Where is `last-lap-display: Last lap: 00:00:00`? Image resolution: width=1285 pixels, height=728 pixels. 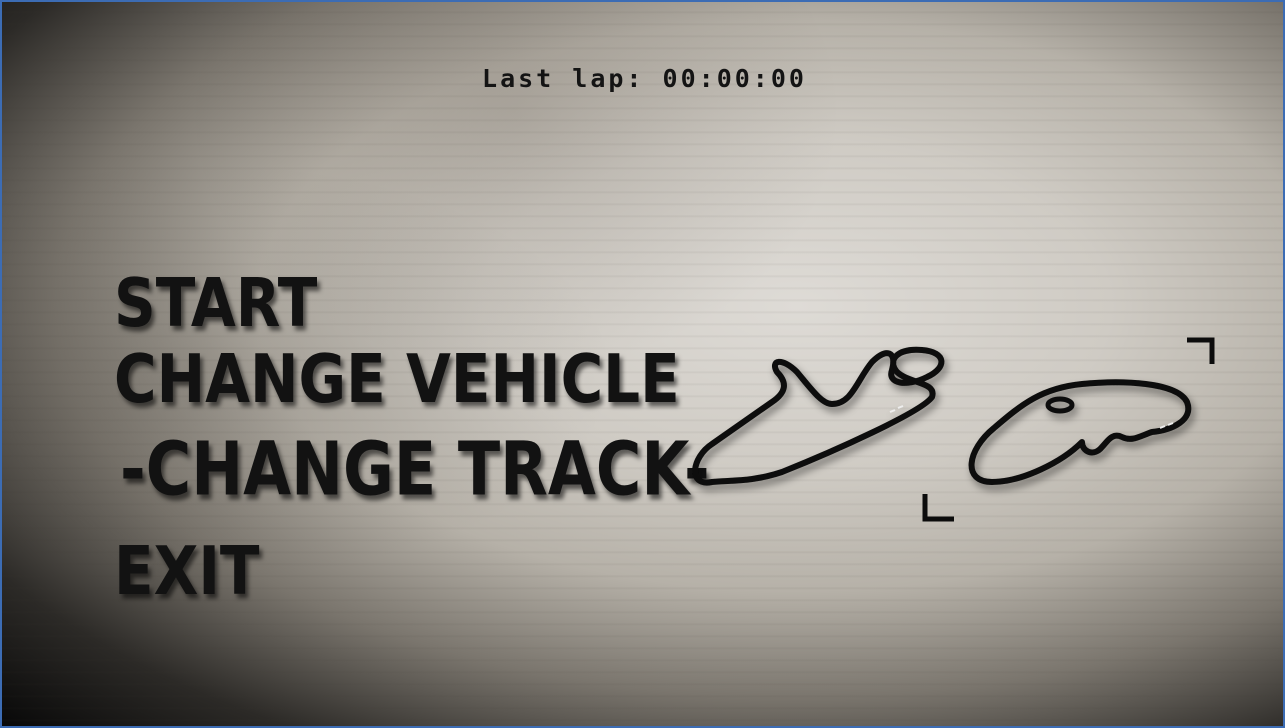
last-lap-display: Last lap: 00:00:00 is located at coordinates (642, 78).